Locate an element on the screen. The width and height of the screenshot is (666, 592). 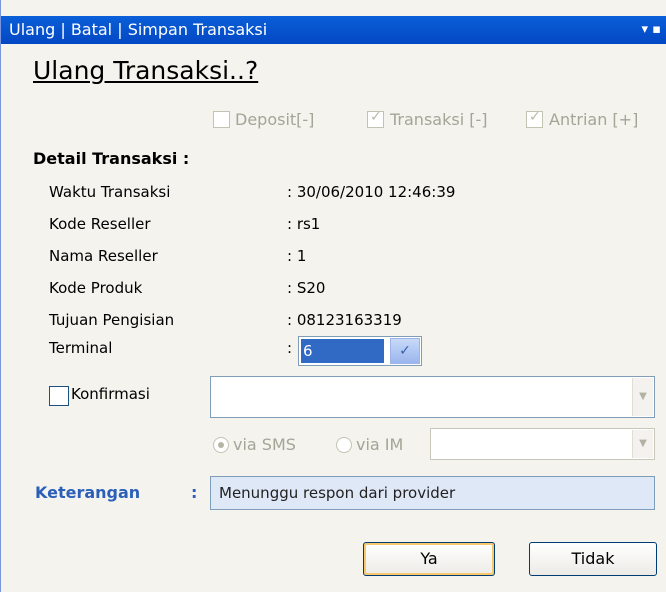
via-im-label: via IM is located at coordinates (380, 444).